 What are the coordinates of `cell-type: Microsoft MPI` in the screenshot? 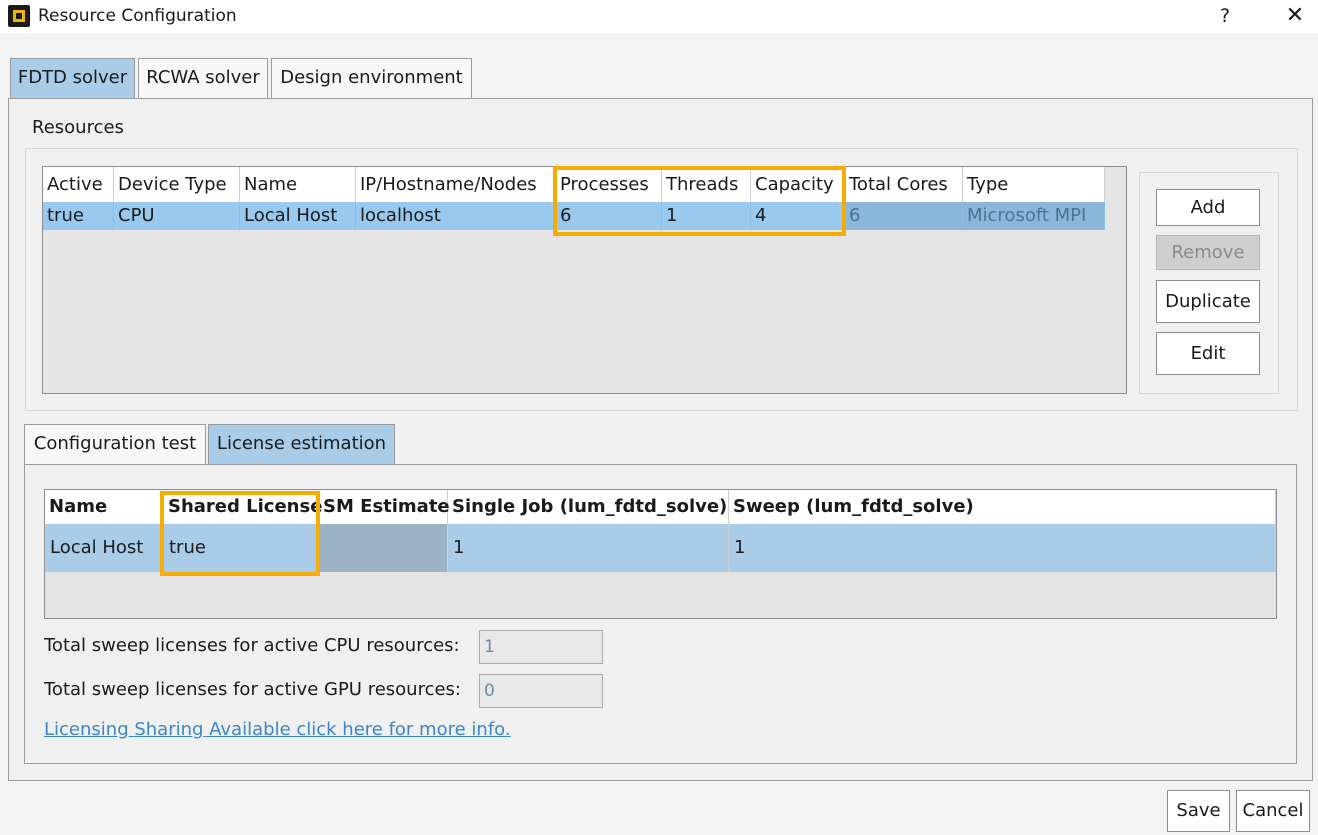 It's located at (1034, 216).